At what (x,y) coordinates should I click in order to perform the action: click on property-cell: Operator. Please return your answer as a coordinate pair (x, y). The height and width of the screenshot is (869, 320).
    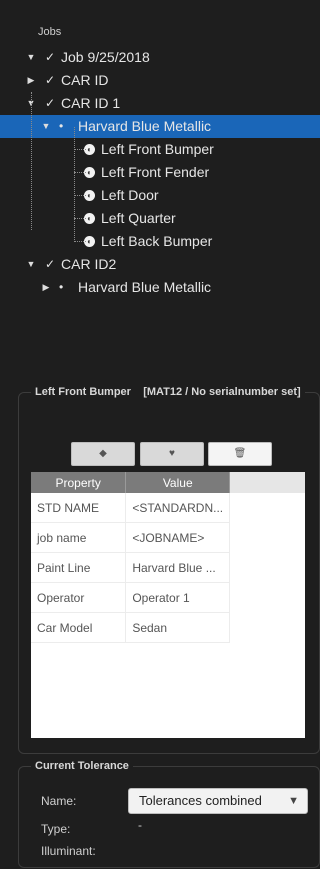
    Looking at the image, I should click on (79, 597).